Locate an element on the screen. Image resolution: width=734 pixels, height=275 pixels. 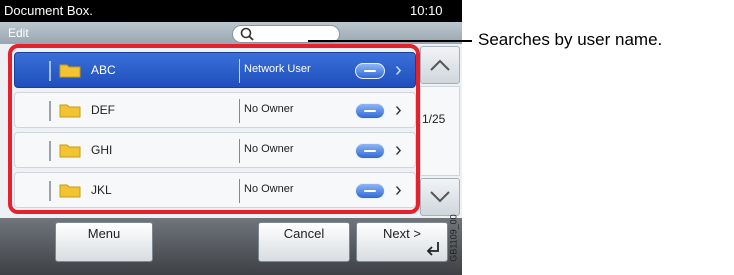
callout-line is located at coordinates (390, 41).